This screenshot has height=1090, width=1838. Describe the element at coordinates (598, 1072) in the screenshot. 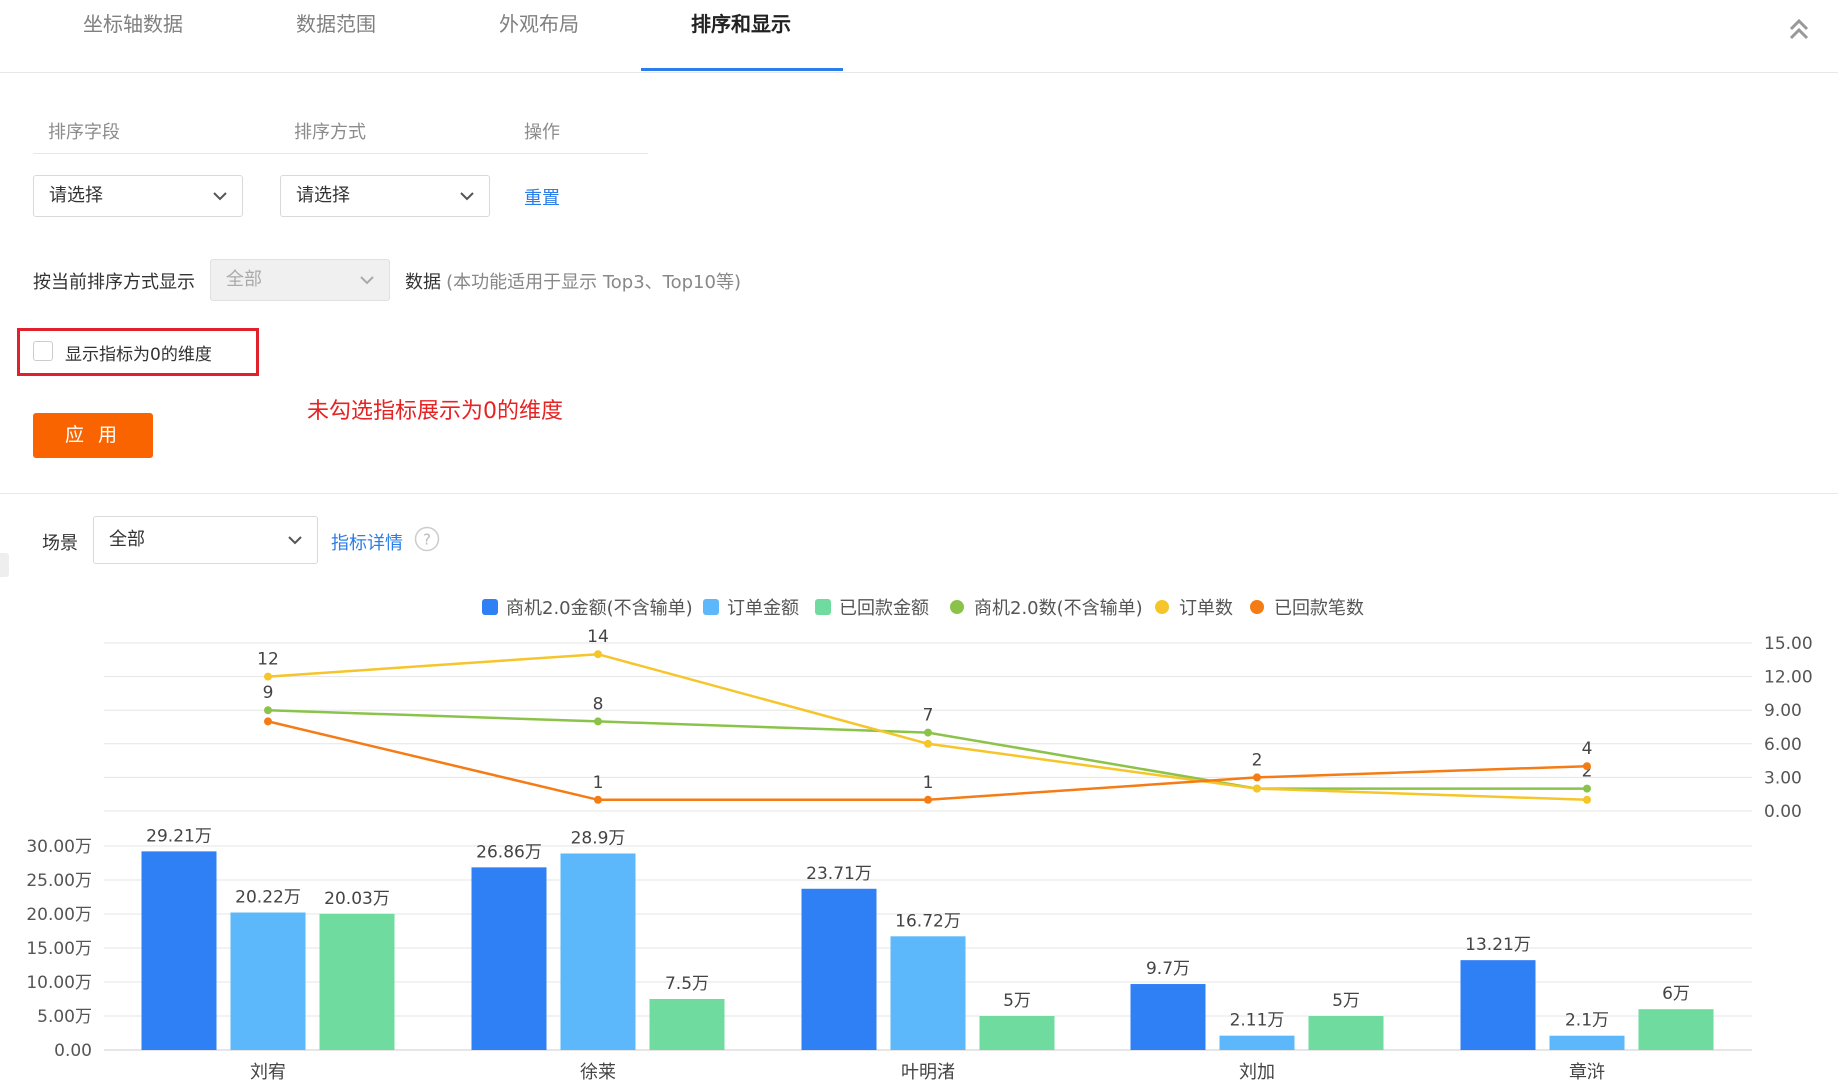

I see `x-axis-category-label: 徐莱` at that location.